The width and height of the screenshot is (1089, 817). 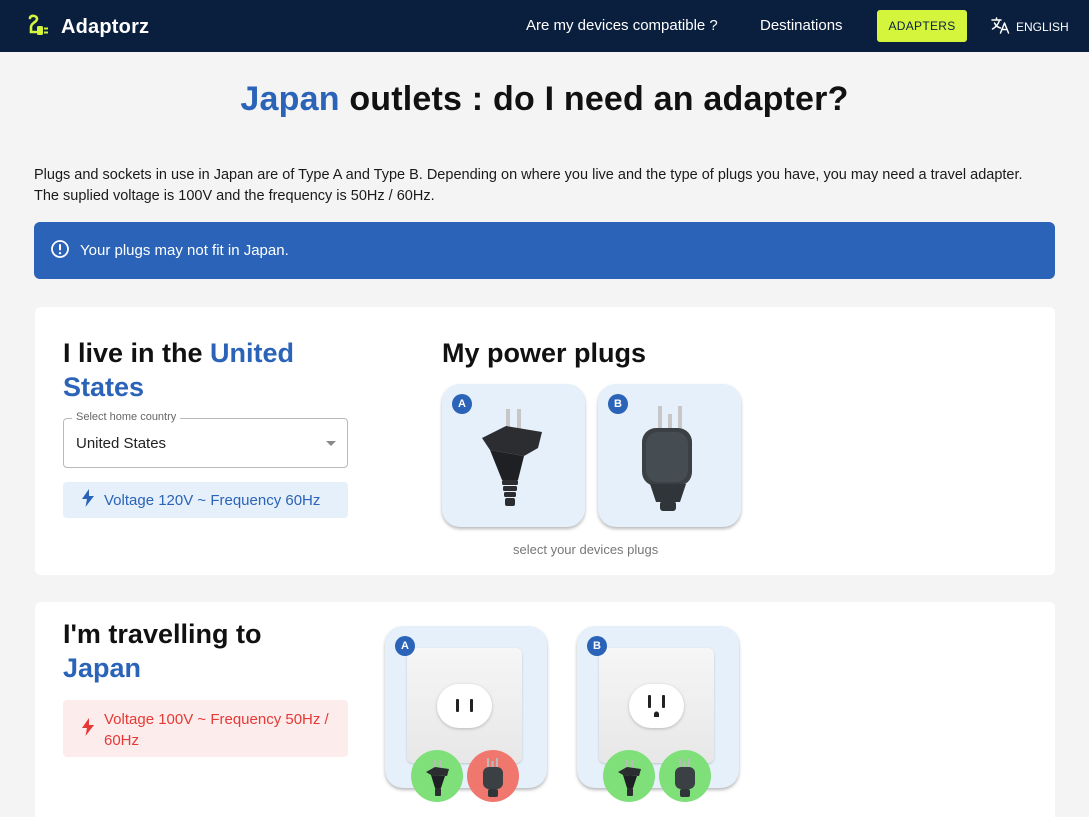 I want to click on brand-name: Adaptorz, so click(x=105, y=27).